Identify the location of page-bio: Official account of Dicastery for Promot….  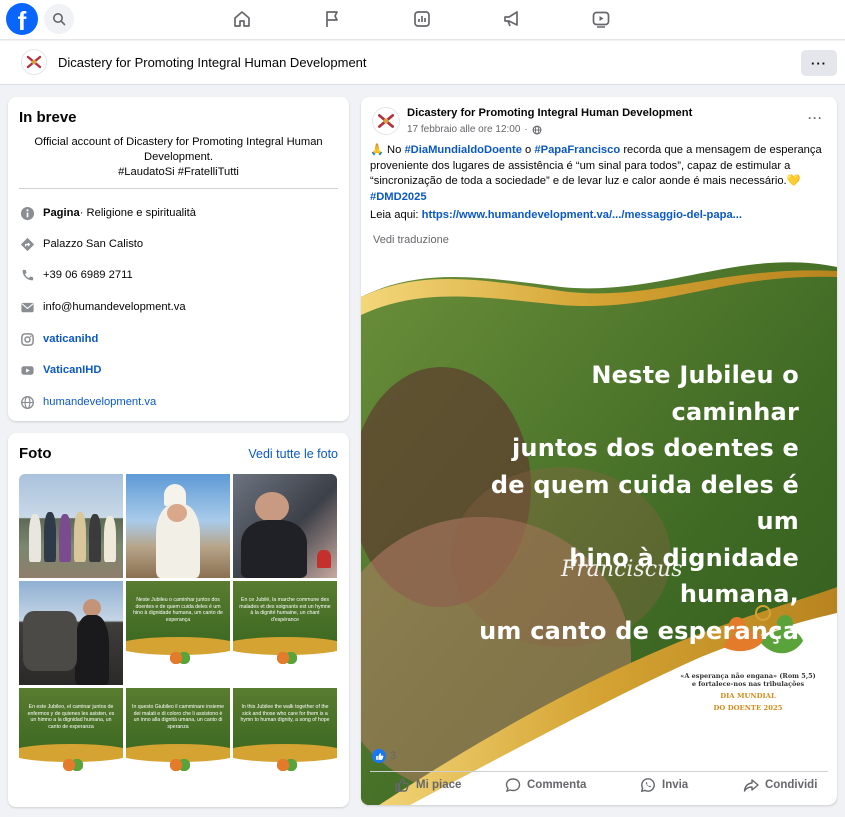
(178, 157).